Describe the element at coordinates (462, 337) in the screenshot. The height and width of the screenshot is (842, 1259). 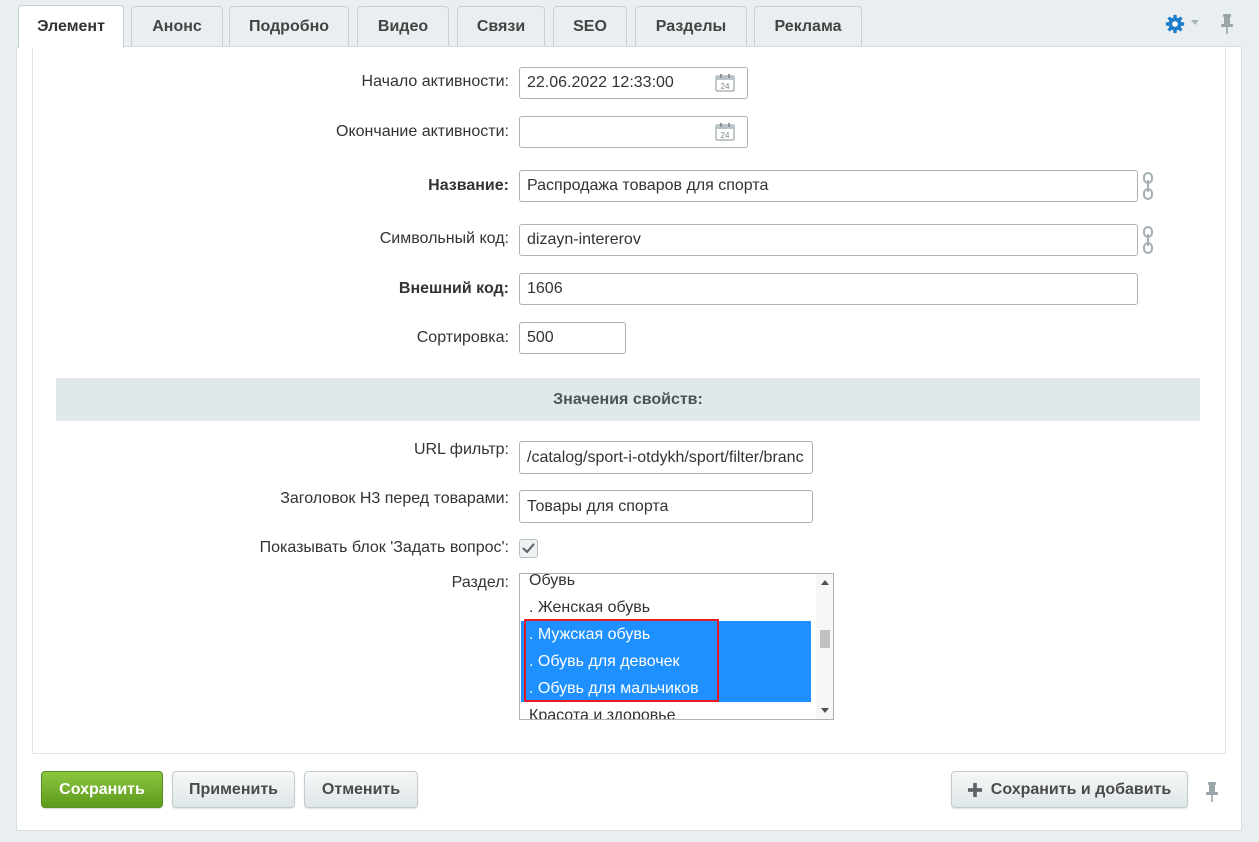
I see `sort-label: Сортировка:` at that location.